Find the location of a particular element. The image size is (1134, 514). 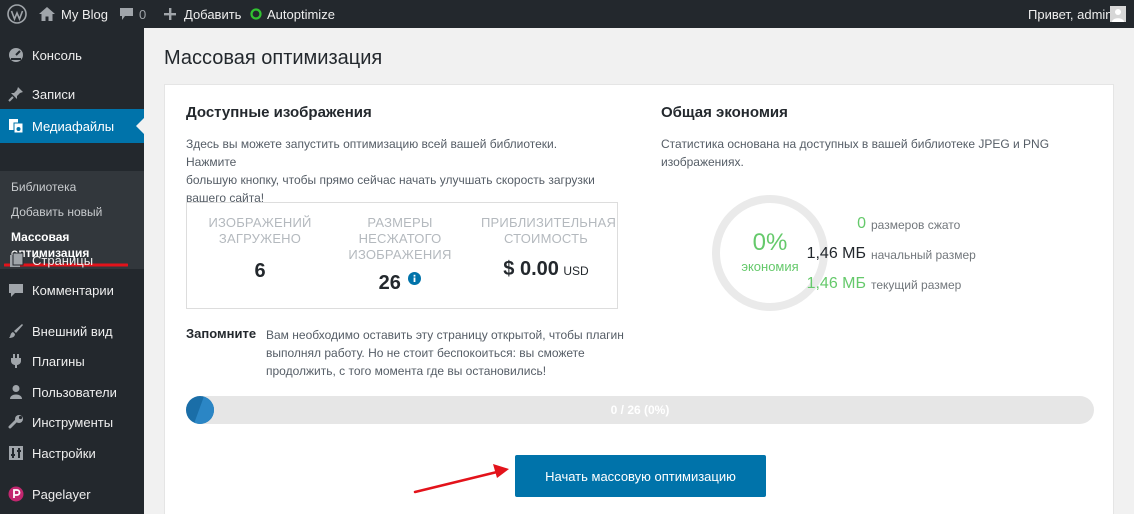

autoptimize-link: Autoptimize is located at coordinates (301, 14).